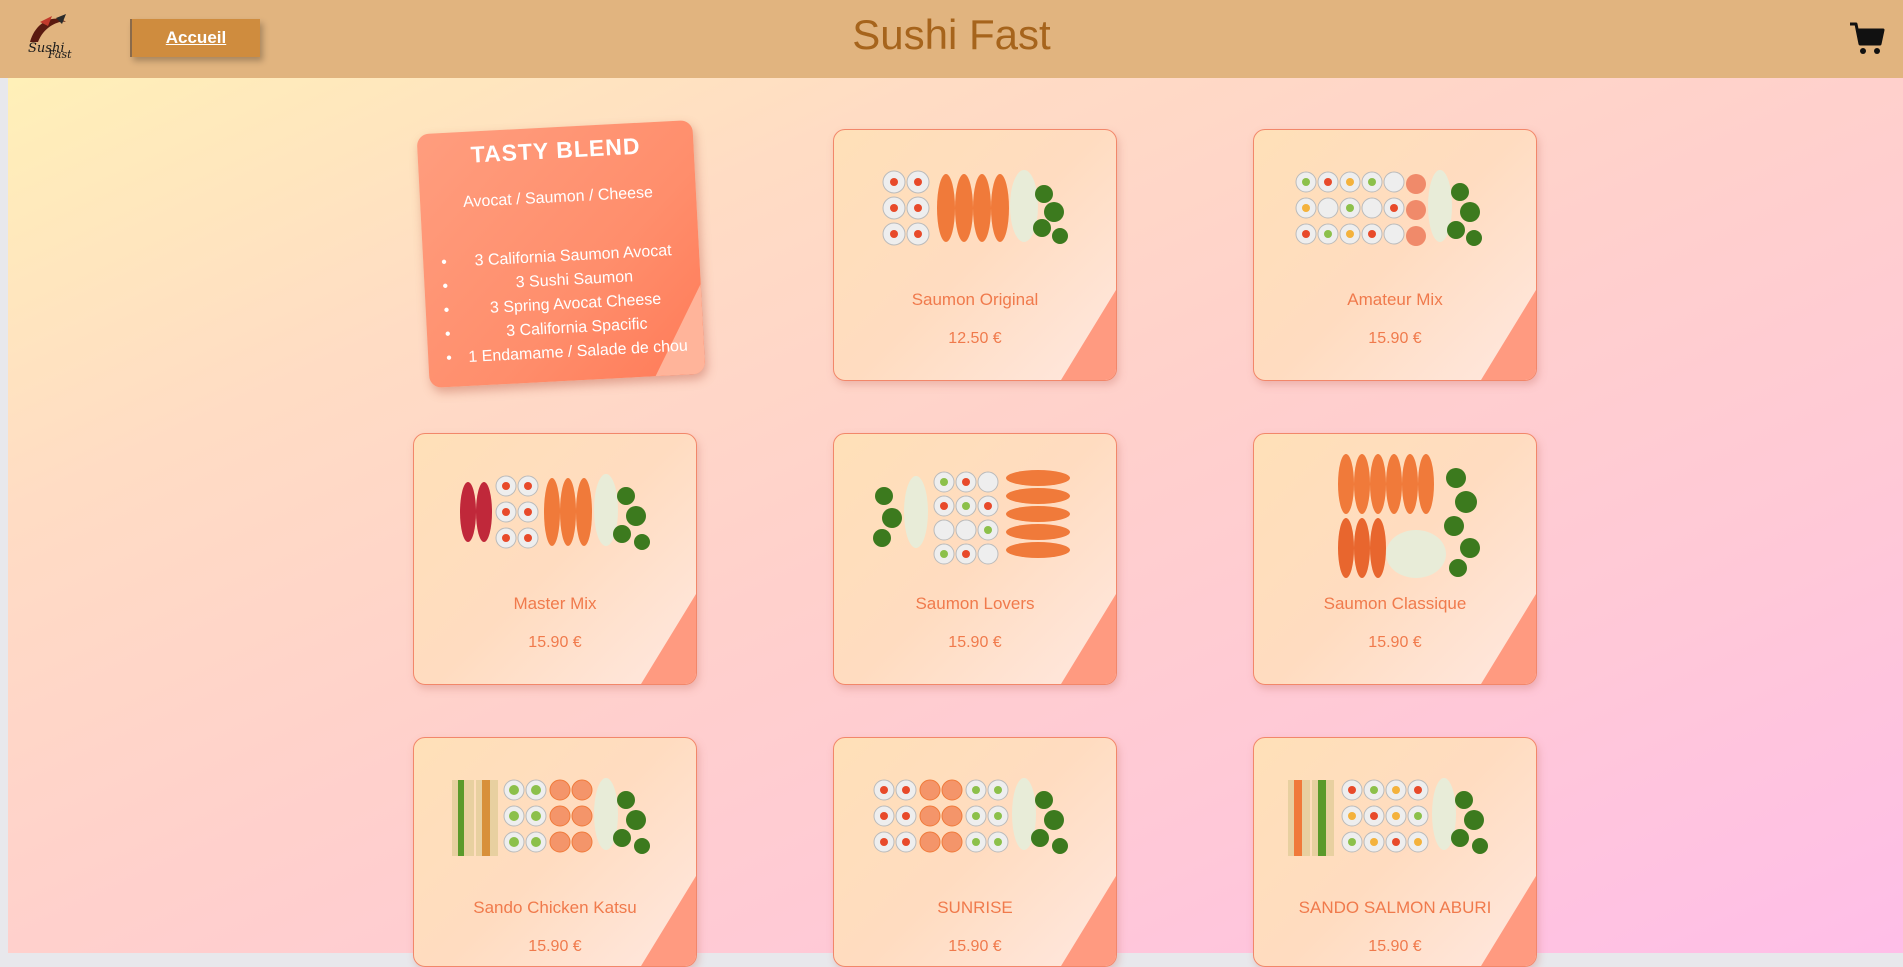 This screenshot has height=967, width=1903. I want to click on product-name: Master Mix, so click(555, 603).